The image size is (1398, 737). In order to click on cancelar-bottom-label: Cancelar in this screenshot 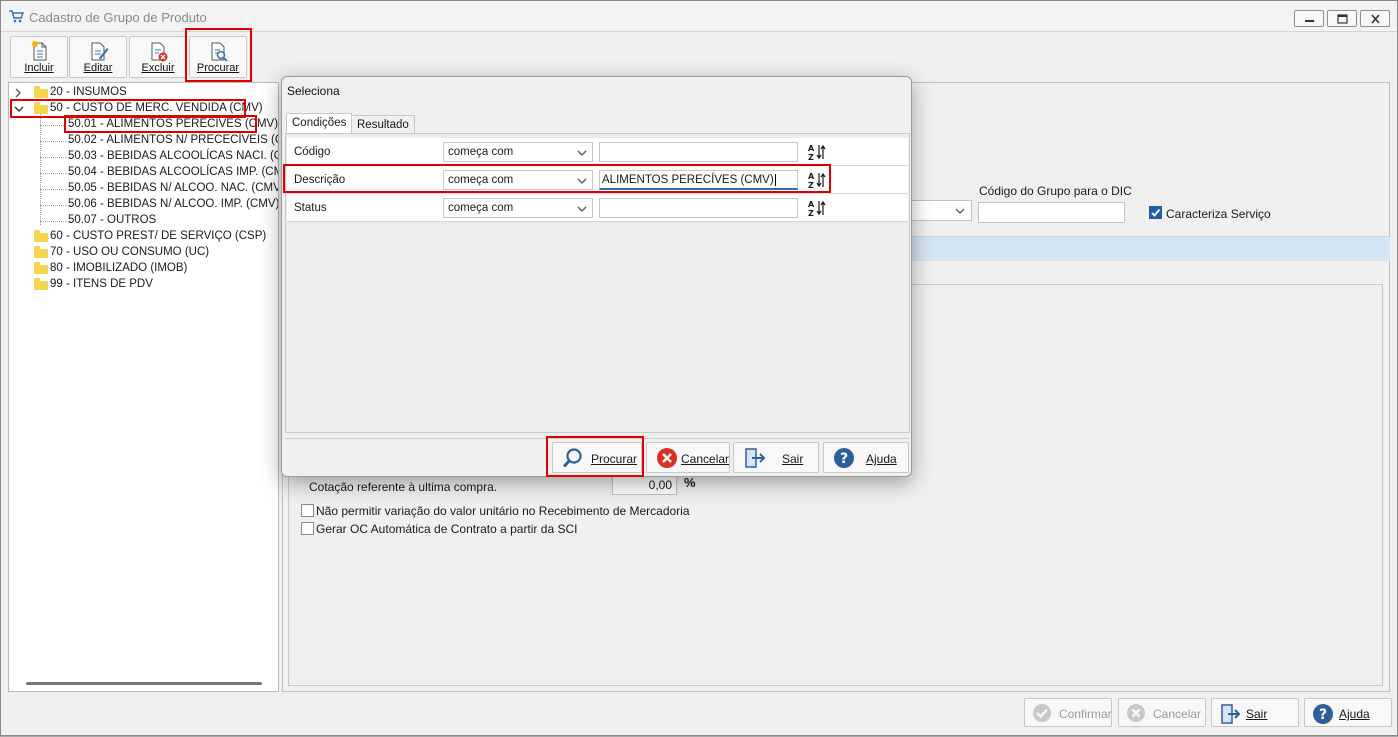, I will do `click(1177, 714)`.